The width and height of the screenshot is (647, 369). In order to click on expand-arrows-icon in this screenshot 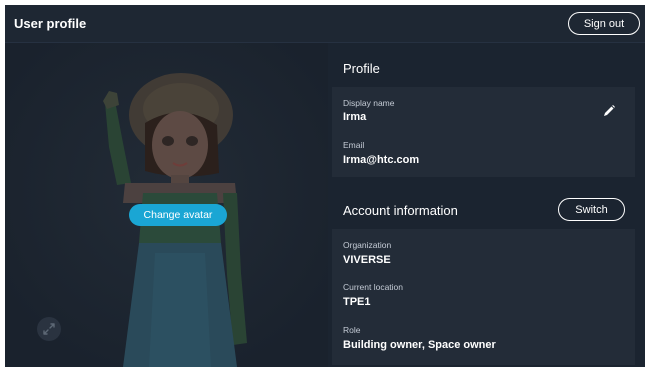, I will do `click(49, 329)`.